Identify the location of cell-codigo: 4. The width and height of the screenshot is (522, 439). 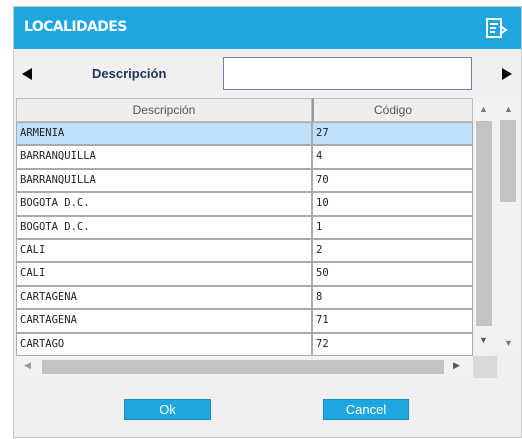
(392, 157).